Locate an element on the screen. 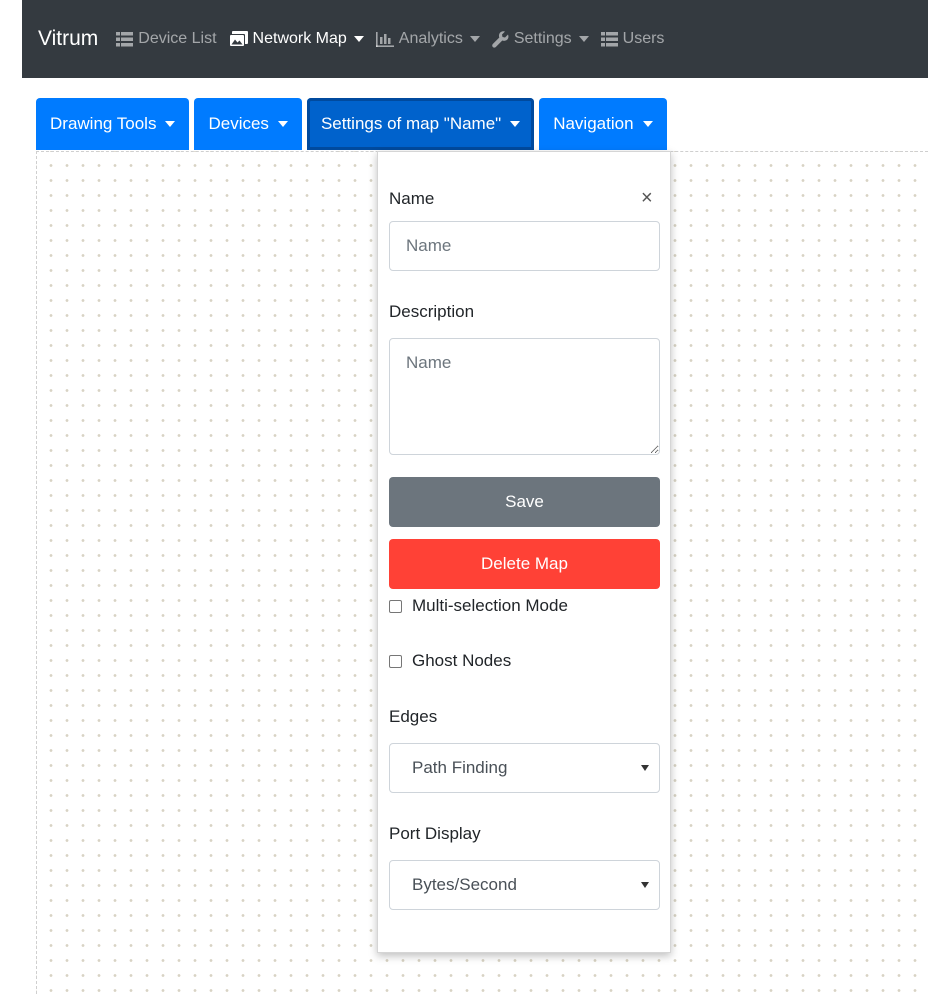  button-label: Navigation is located at coordinates (593, 123).